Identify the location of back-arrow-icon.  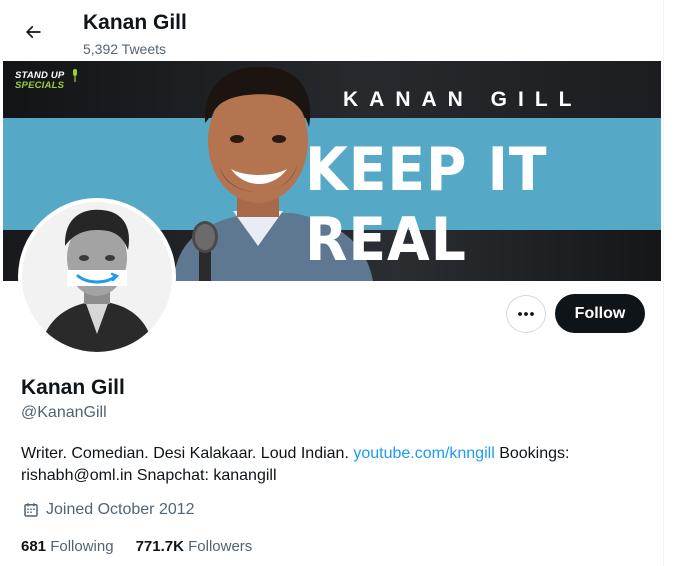
(33, 32).